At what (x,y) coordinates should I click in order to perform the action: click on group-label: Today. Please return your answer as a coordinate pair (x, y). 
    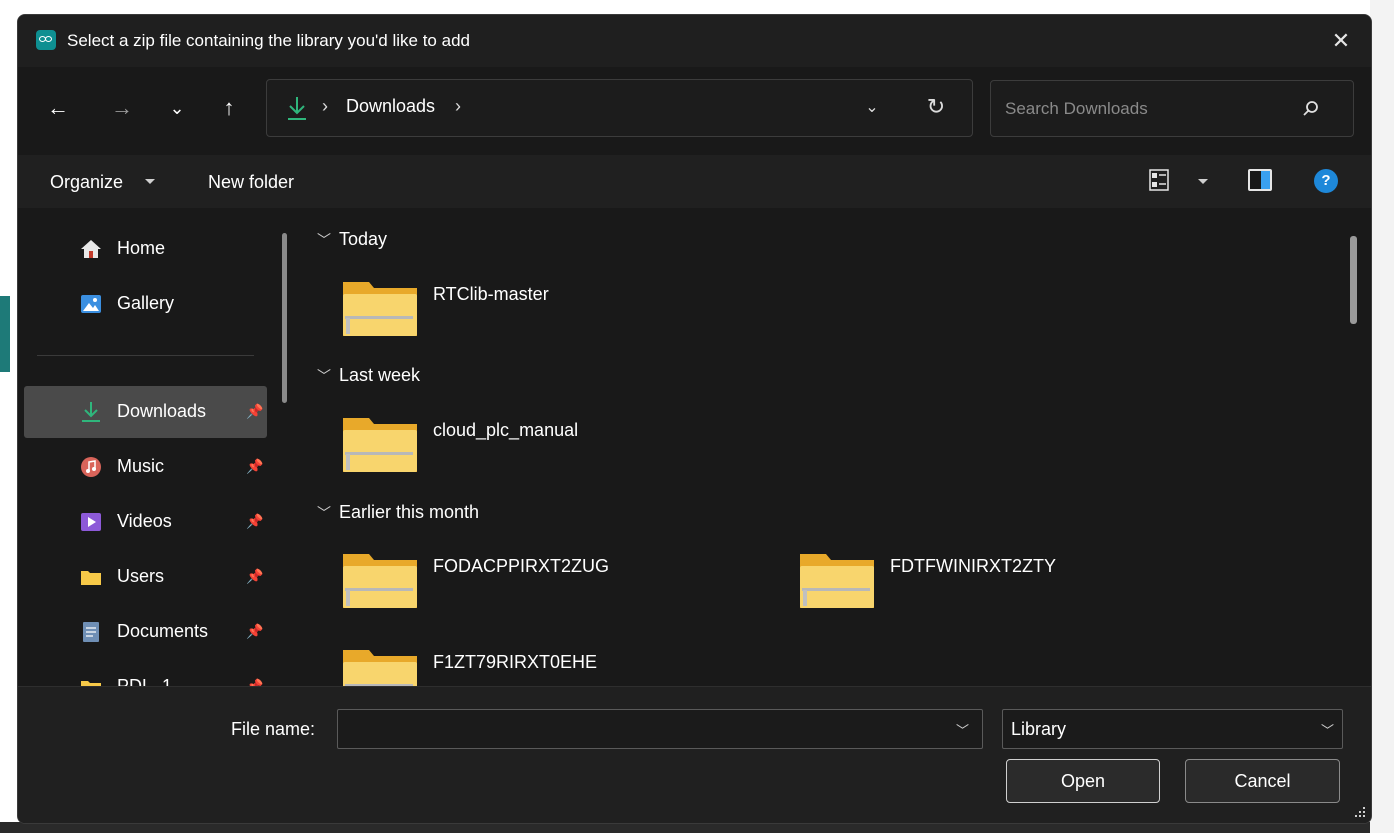
    Looking at the image, I should click on (363, 239).